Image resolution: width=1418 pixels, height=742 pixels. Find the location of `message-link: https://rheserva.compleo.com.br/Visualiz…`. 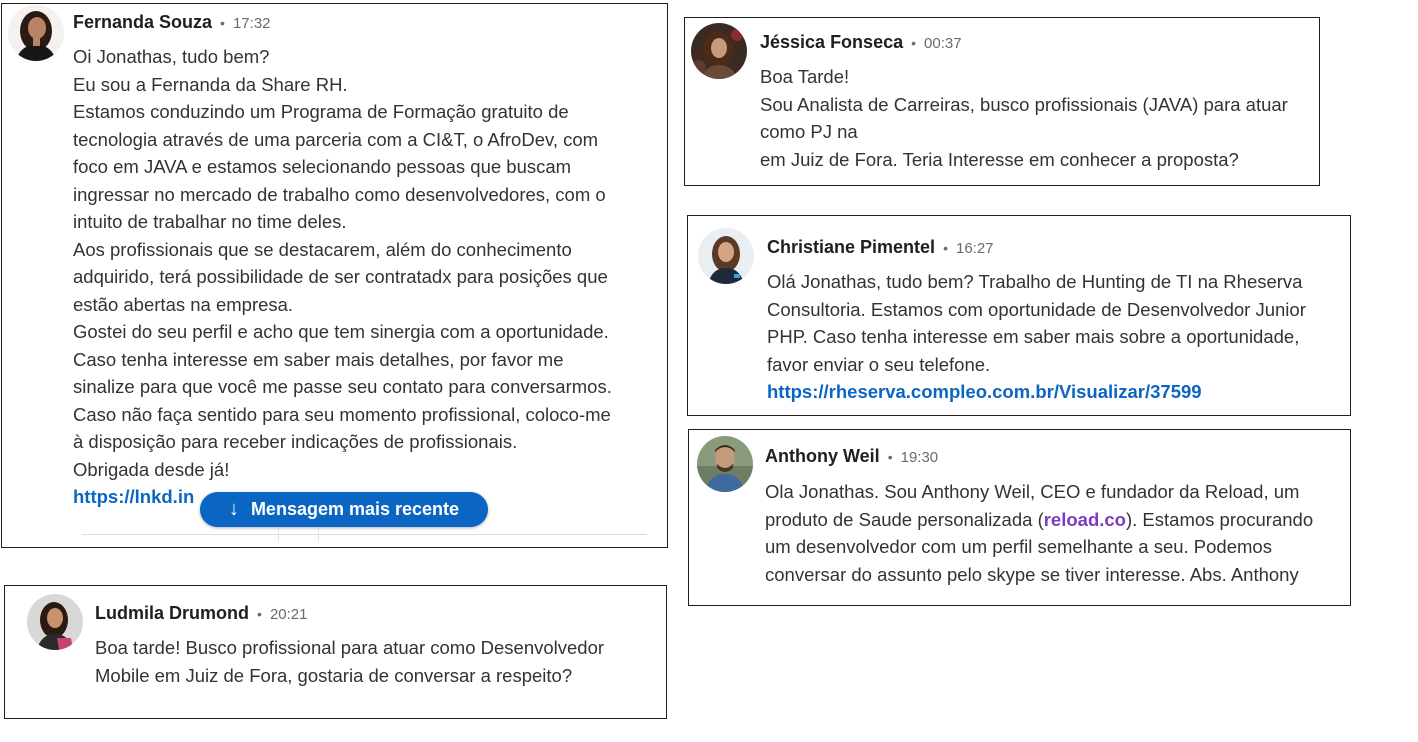

message-link: https://rheserva.compleo.com.br/Visualiz… is located at coordinates (1036, 392).